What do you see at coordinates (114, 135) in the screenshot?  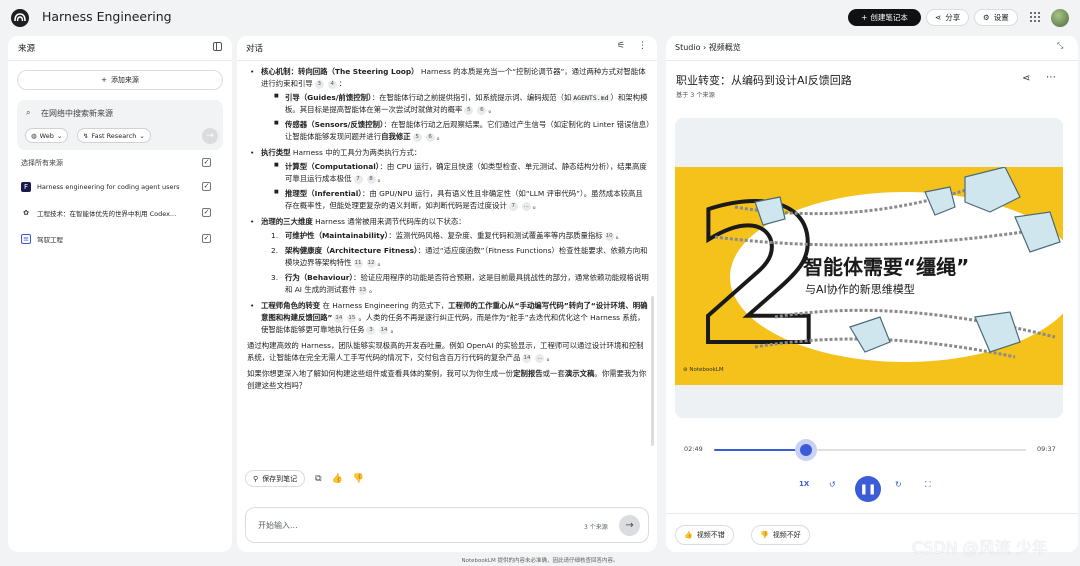 I see `research-mode-dropdown: ↯ Fast Research ⌄` at bounding box center [114, 135].